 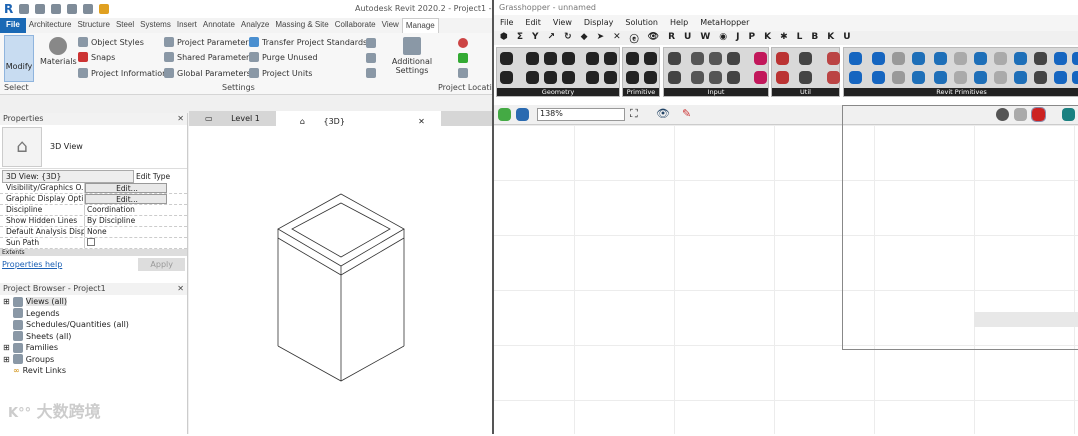 What do you see at coordinates (93, 371) in the screenshot?
I see `tree-item-revit-links: ∞ Revit Links` at bounding box center [93, 371].